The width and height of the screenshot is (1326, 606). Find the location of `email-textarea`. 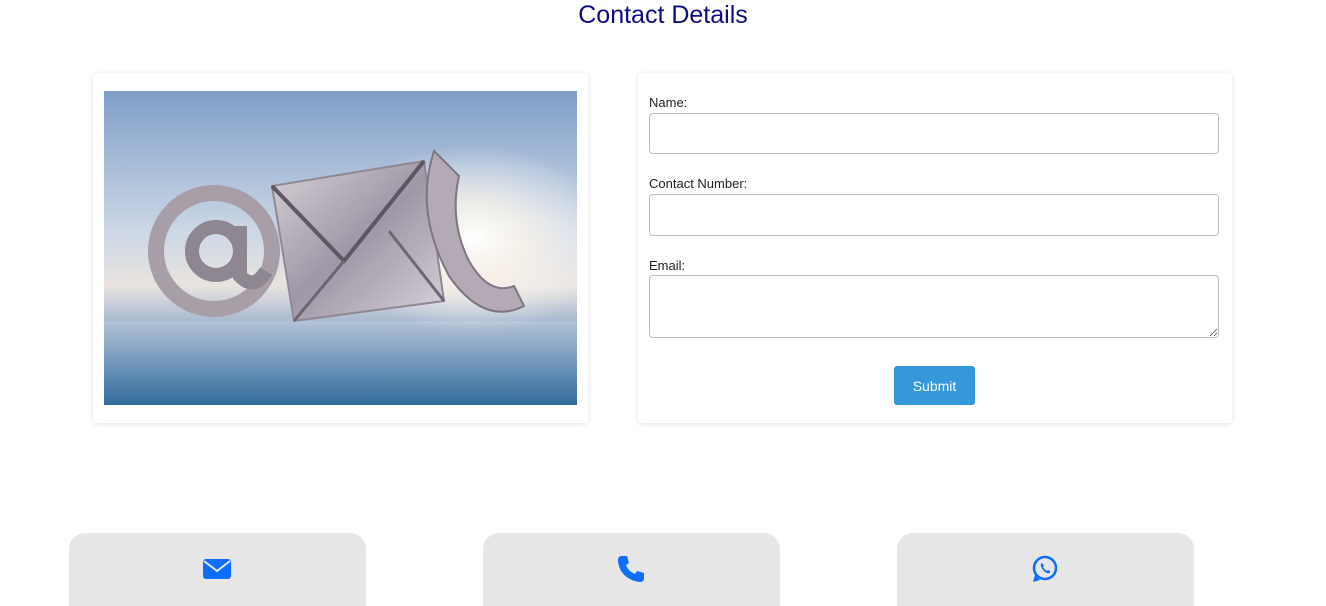

email-textarea is located at coordinates (934, 306).